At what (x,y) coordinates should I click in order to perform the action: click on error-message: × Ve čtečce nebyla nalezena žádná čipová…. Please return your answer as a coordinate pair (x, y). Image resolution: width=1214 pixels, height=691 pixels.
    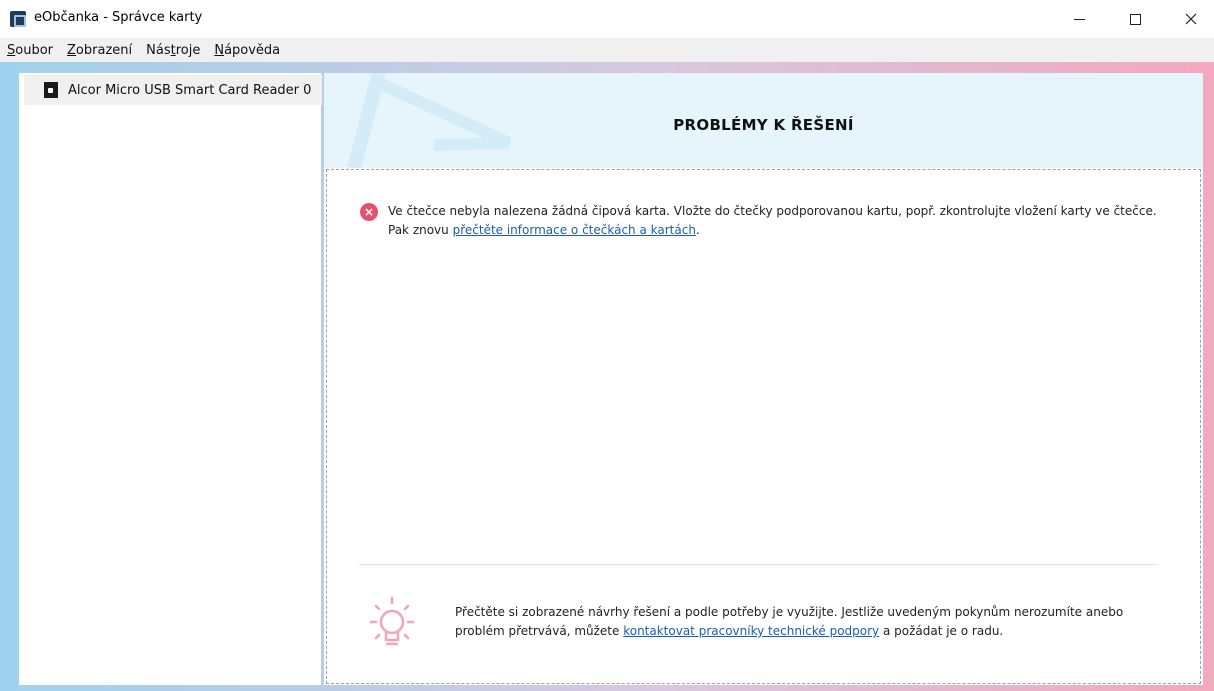
    Looking at the image, I should click on (770, 221).